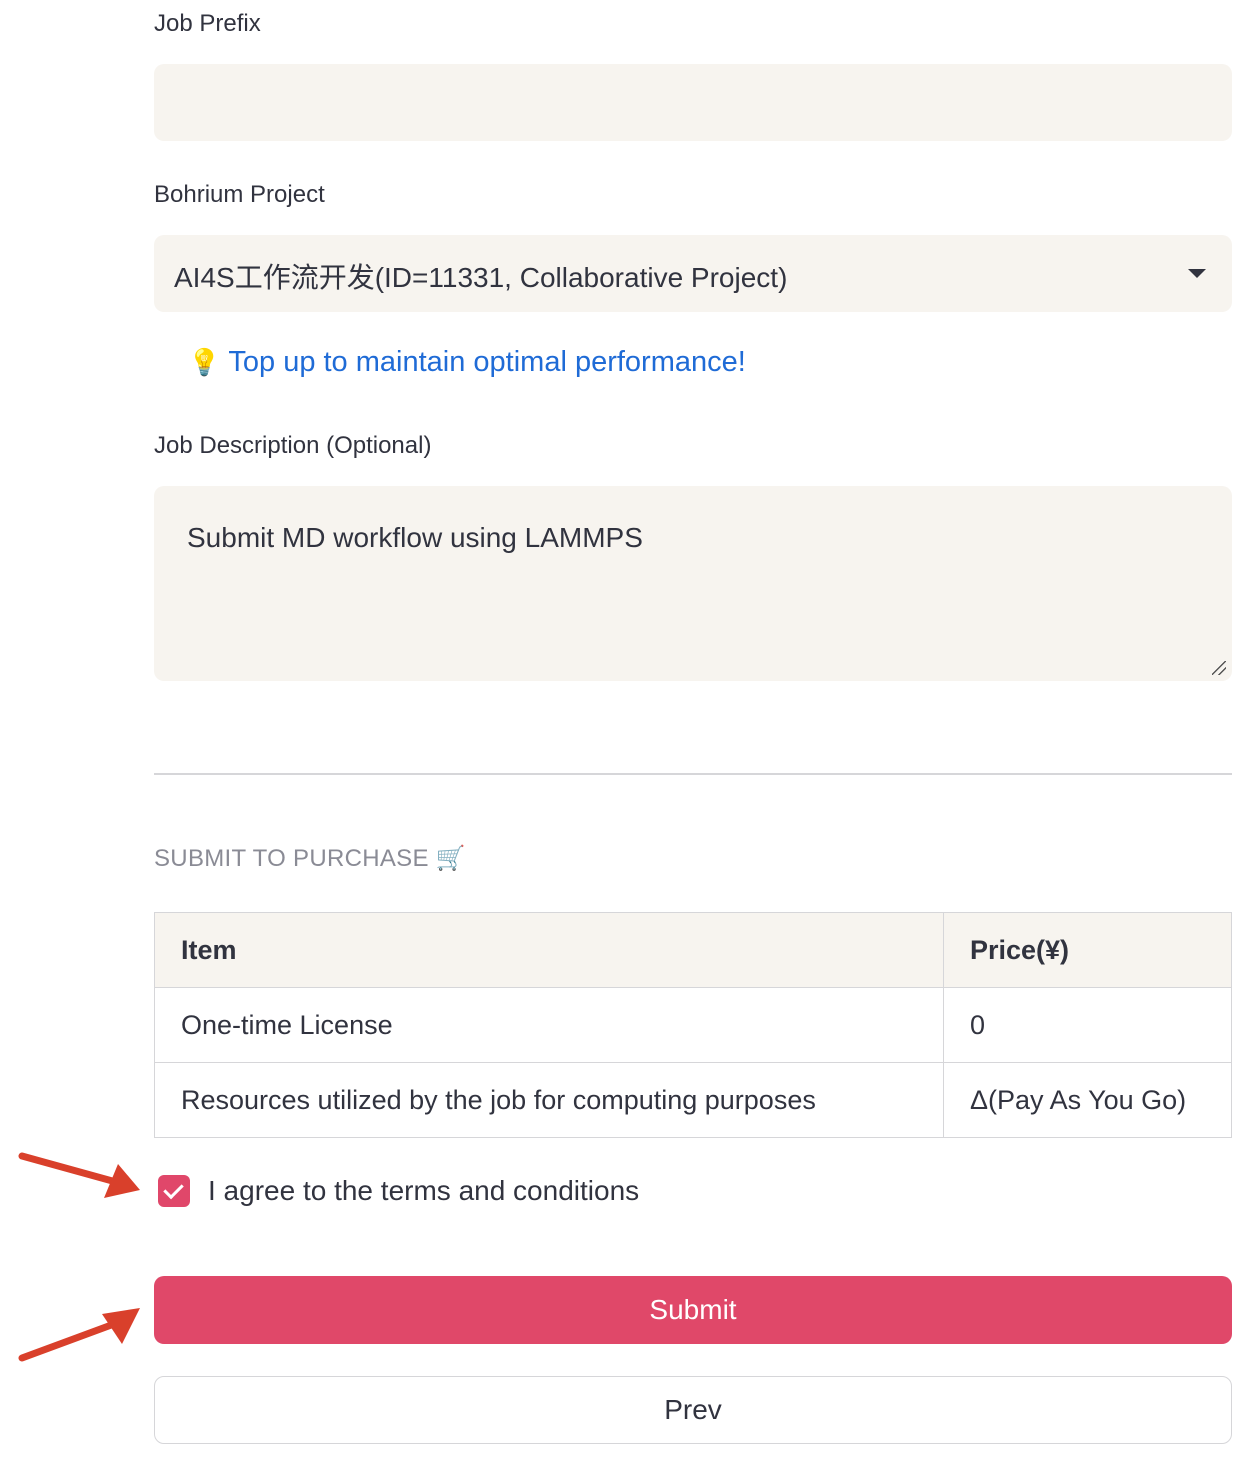  Describe the element at coordinates (549, 1025) in the screenshot. I see `table-cell-item: One-time License` at that location.